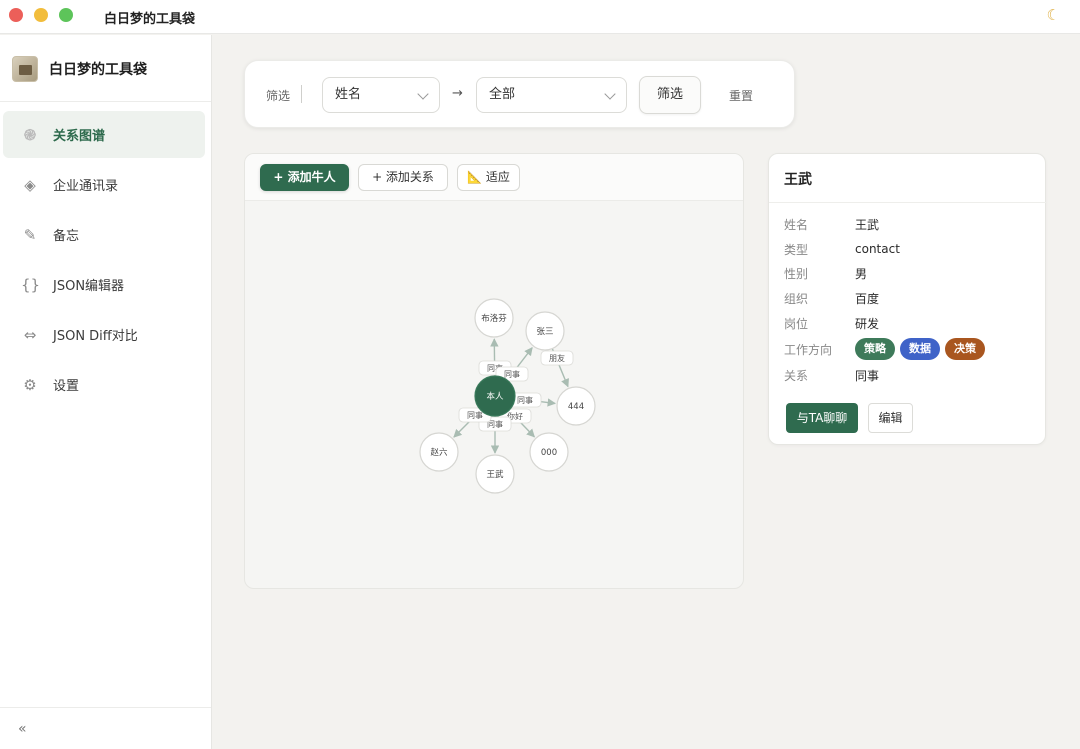 The width and height of the screenshot is (1080, 749). Describe the element at coordinates (867, 323) in the screenshot. I see `field-value: 研发` at that location.